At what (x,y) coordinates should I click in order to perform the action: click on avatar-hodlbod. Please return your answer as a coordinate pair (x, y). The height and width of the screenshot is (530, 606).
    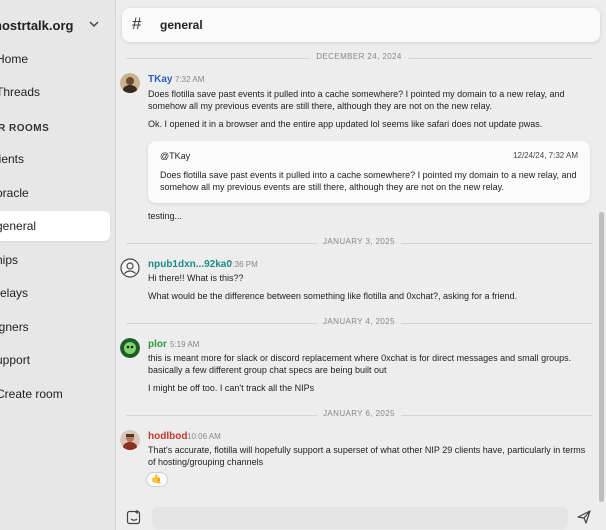
    Looking at the image, I should click on (130, 440).